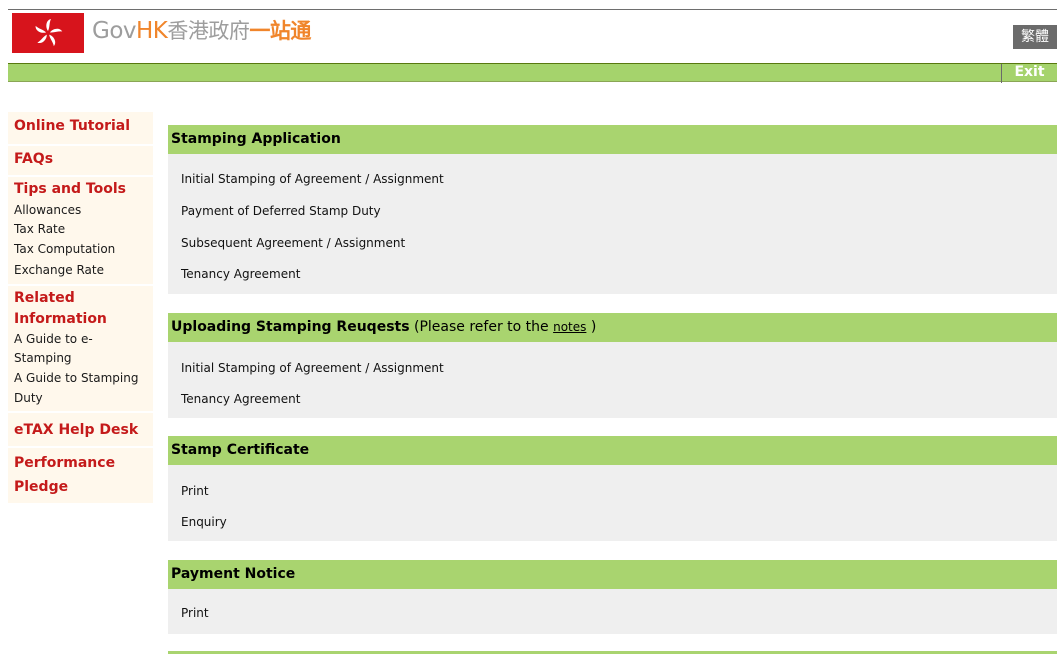 This screenshot has width=1057, height=654. What do you see at coordinates (612, 503) in the screenshot?
I see `section-body-stamp-certificate: Print Enquiry` at bounding box center [612, 503].